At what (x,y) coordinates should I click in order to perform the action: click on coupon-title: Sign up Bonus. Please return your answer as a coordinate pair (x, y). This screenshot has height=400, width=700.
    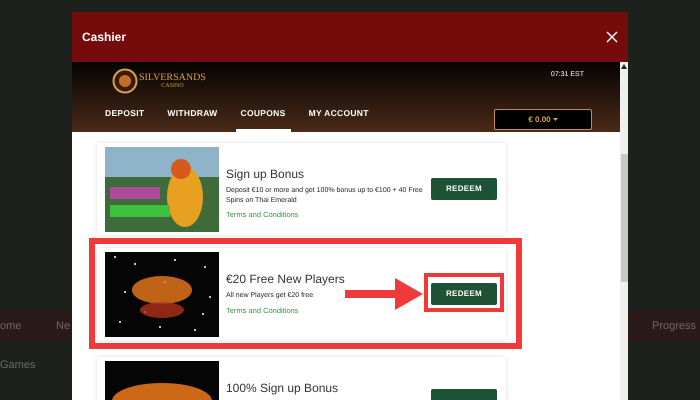
    Looking at the image, I should click on (265, 174).